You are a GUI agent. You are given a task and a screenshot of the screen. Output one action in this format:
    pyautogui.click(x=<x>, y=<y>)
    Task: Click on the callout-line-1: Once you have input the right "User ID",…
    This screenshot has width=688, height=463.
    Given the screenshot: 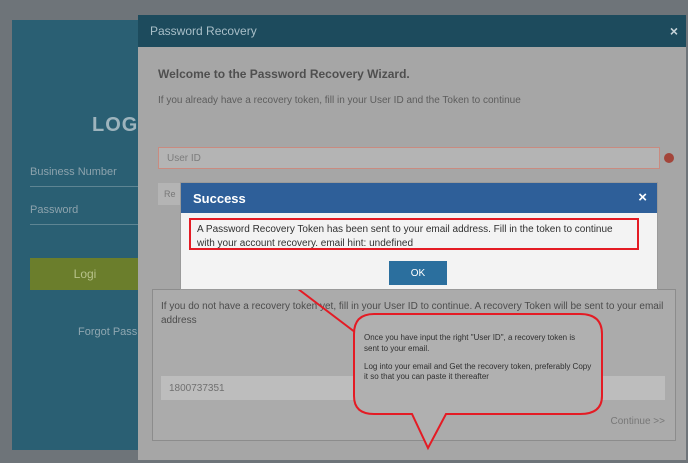 What is the action you would take?
    pyautogui.click(x=470, y=343)
    